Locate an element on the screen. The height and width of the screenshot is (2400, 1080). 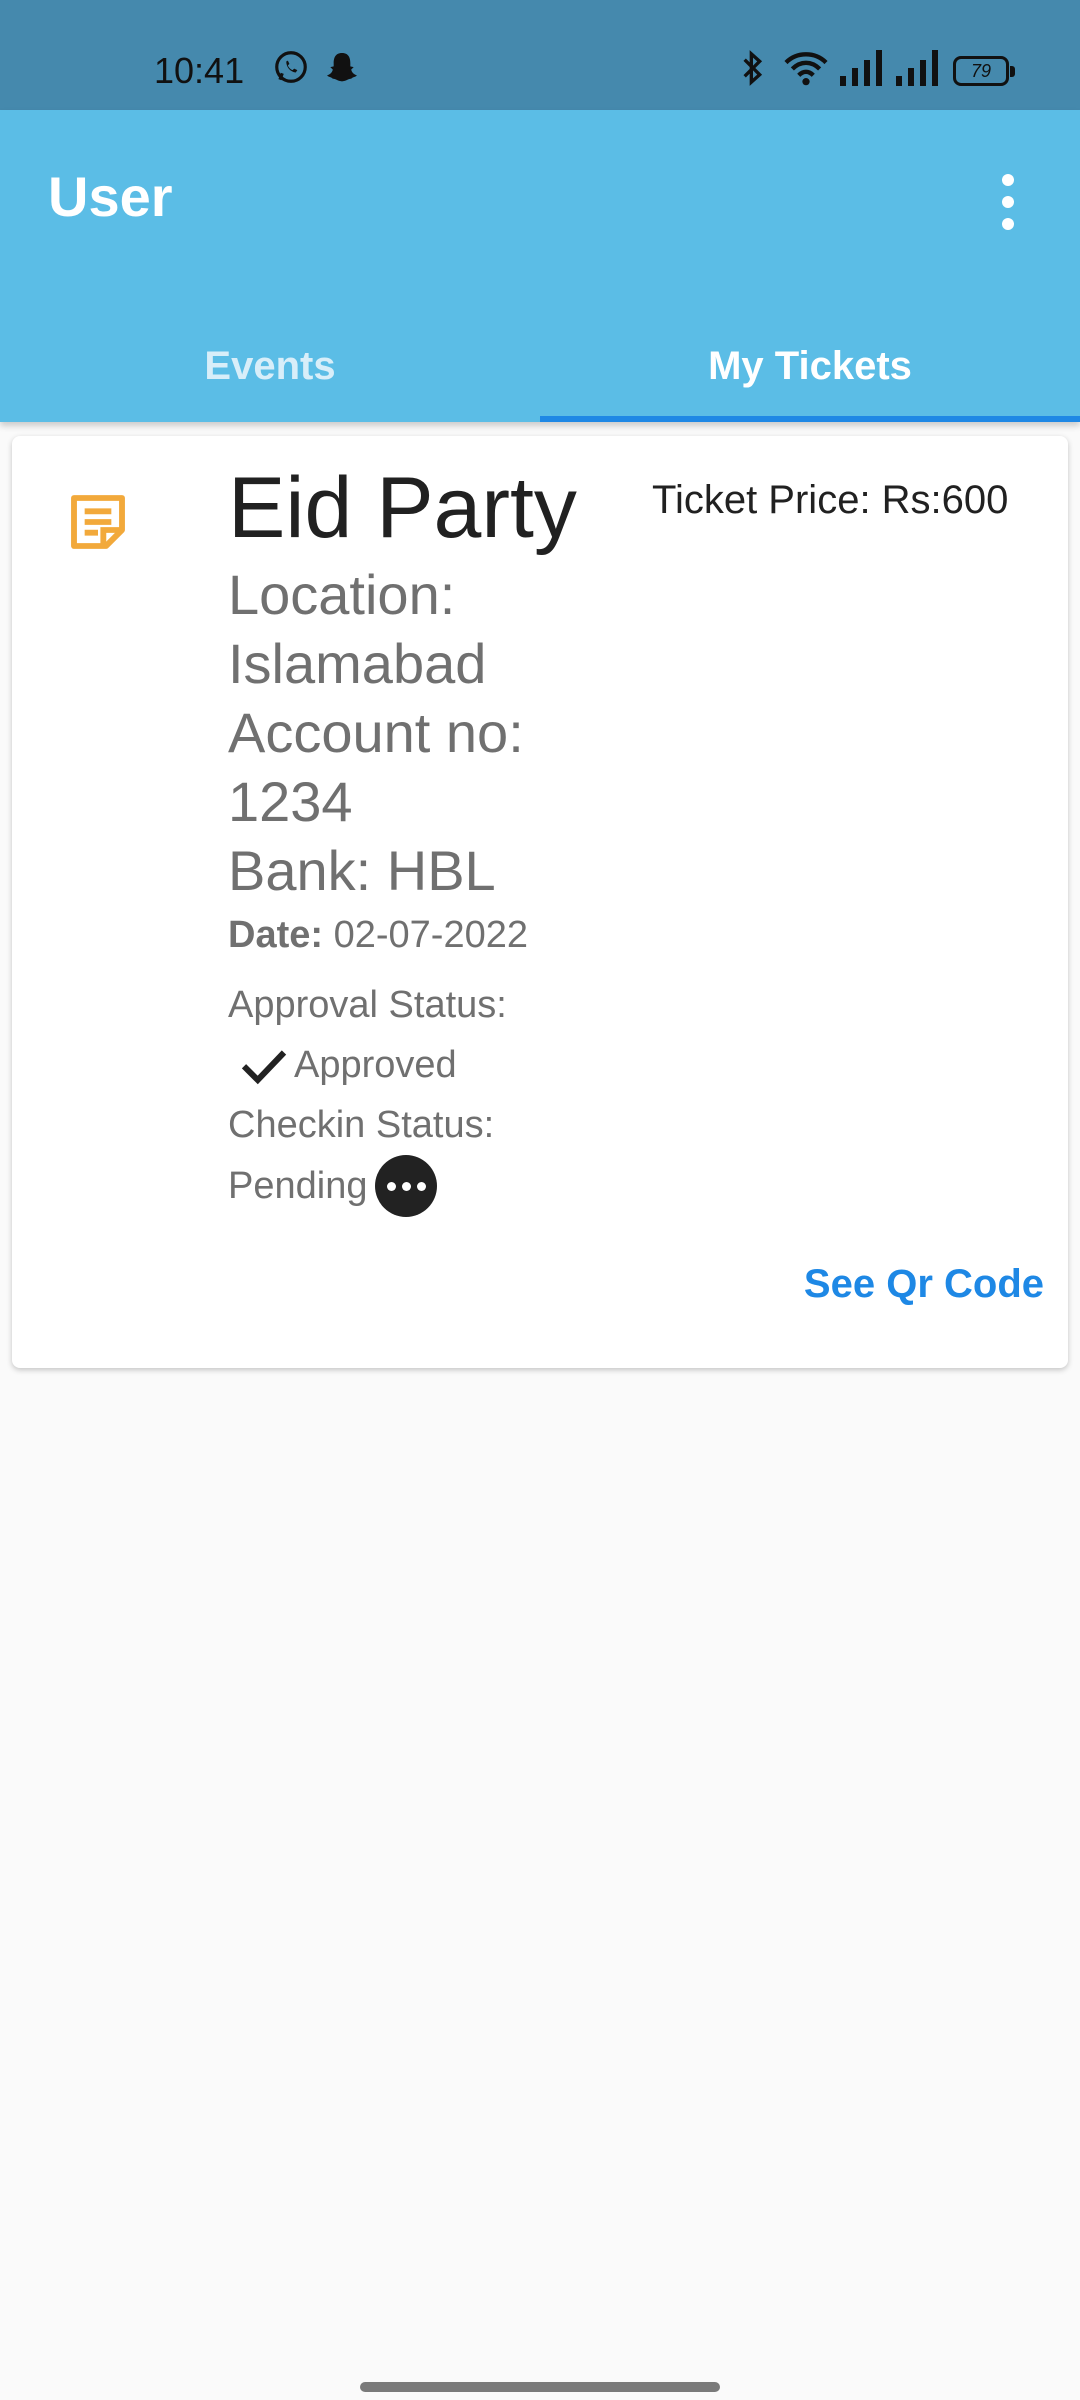
tab-my-tickets: My Tickets is located at coordinates (810, 366).